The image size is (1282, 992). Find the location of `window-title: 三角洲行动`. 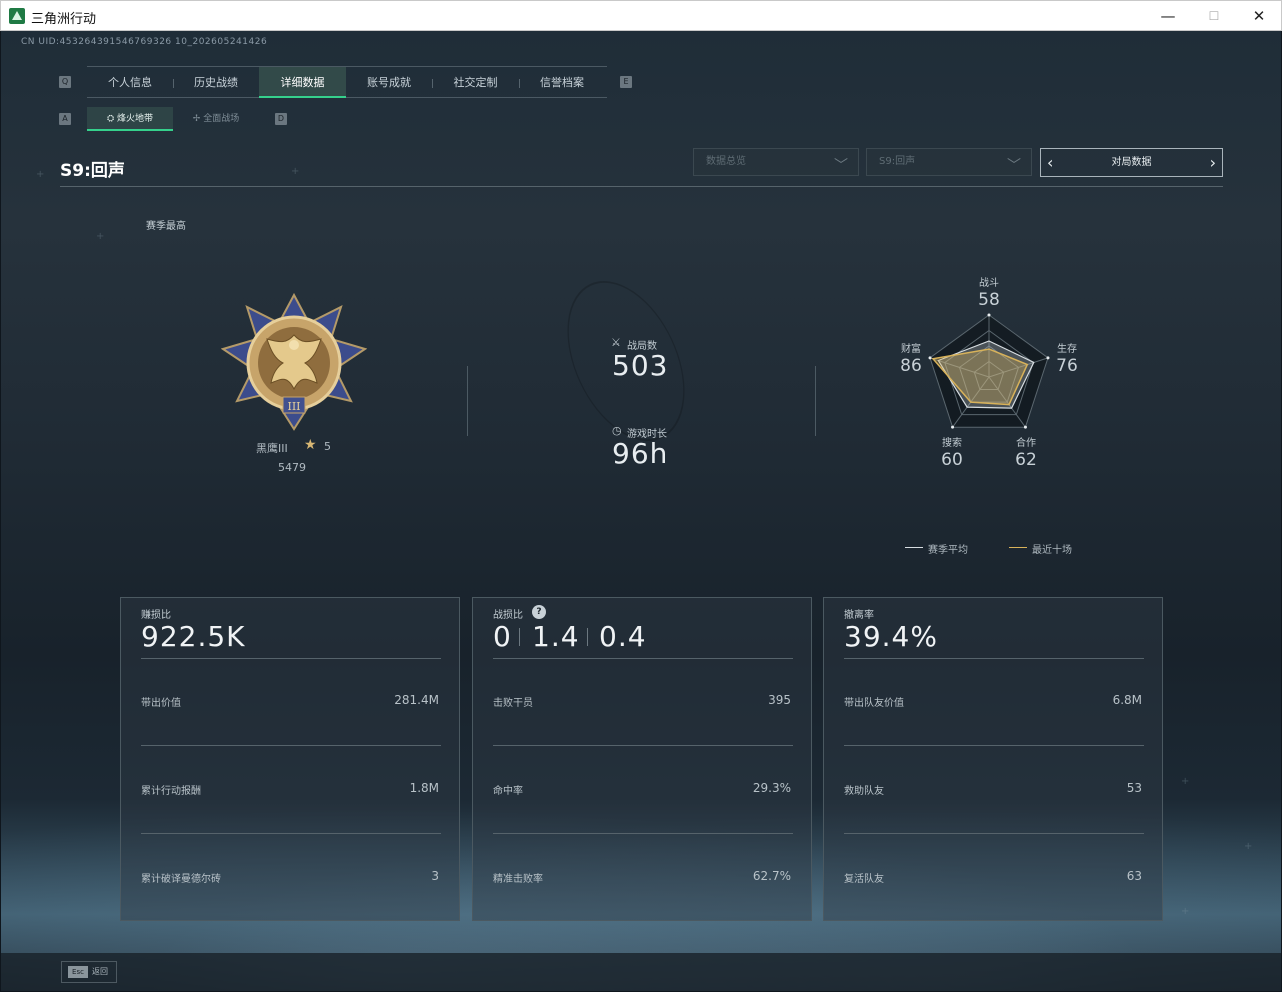

window-title: 三角洲行动 is located at coordinates (64, 19).